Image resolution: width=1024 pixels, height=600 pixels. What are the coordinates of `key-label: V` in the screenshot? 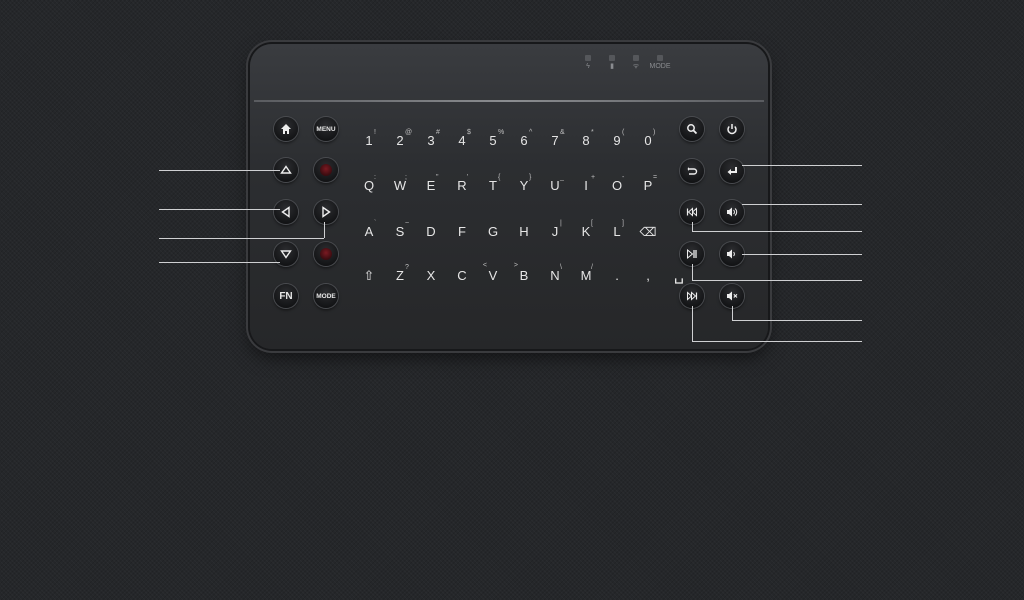 It's located at (493, 275).